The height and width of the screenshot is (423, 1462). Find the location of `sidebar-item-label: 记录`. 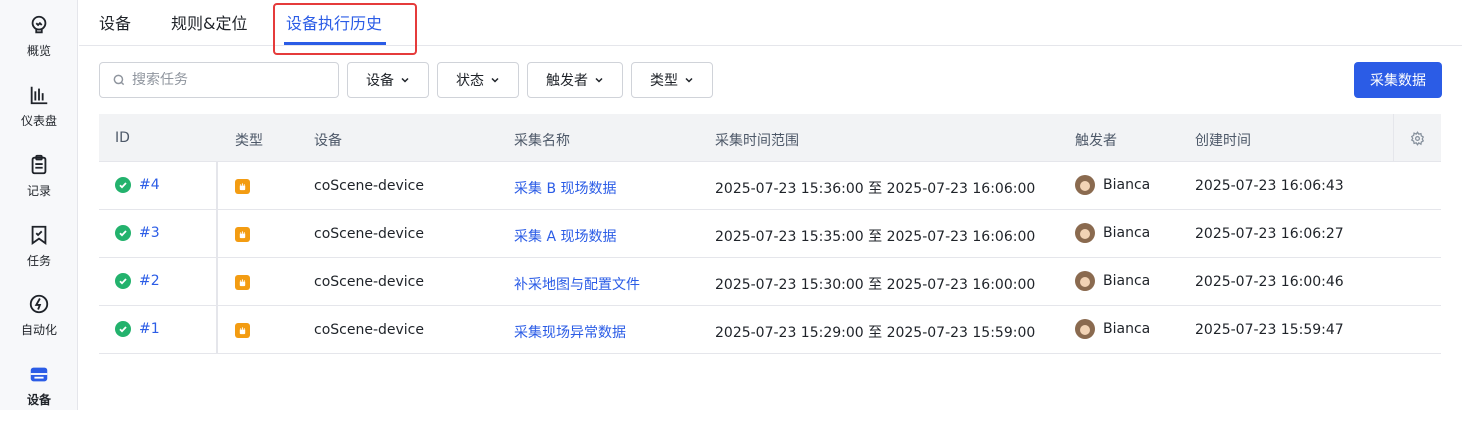

sidebar-item-label: 记录 is located at coordinates (38, 191).